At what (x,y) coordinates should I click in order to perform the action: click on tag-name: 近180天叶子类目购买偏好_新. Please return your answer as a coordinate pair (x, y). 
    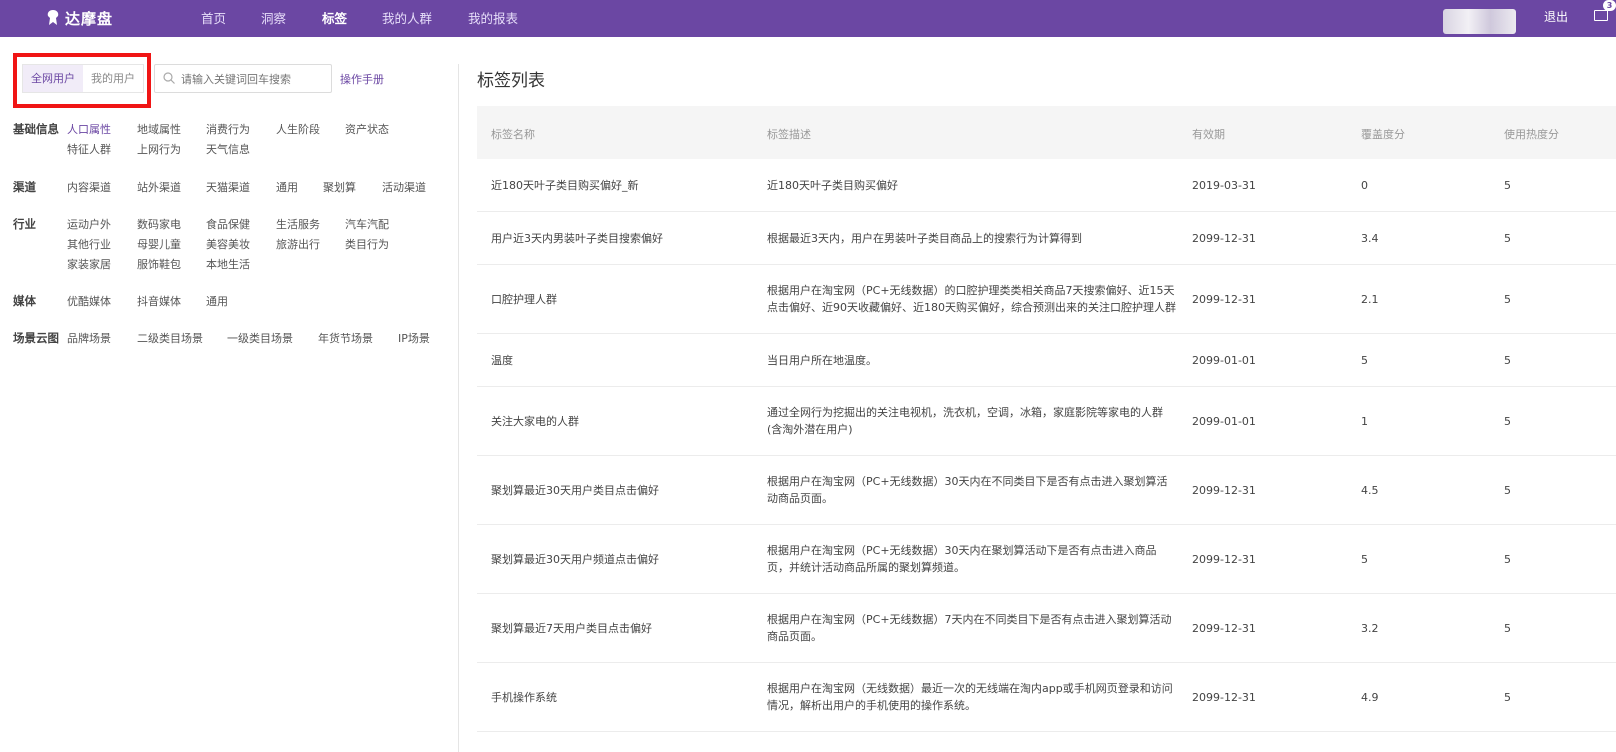
    Looking at the image, I should click on (565, 185).